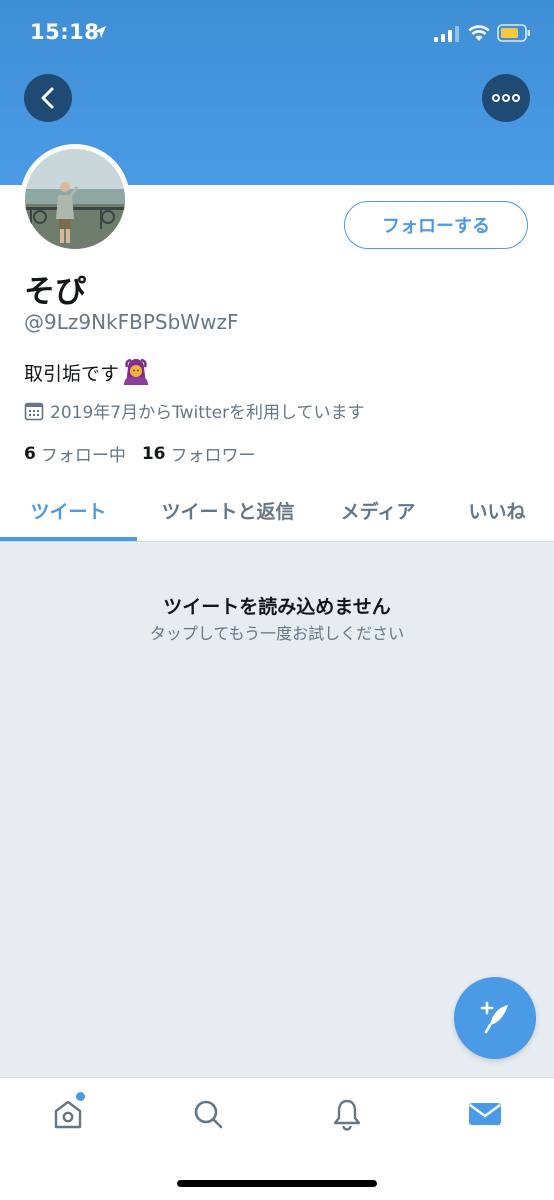 The image size is (554, 1200). I want to click on person-gesturing-ok-icon, so click(136, 371).